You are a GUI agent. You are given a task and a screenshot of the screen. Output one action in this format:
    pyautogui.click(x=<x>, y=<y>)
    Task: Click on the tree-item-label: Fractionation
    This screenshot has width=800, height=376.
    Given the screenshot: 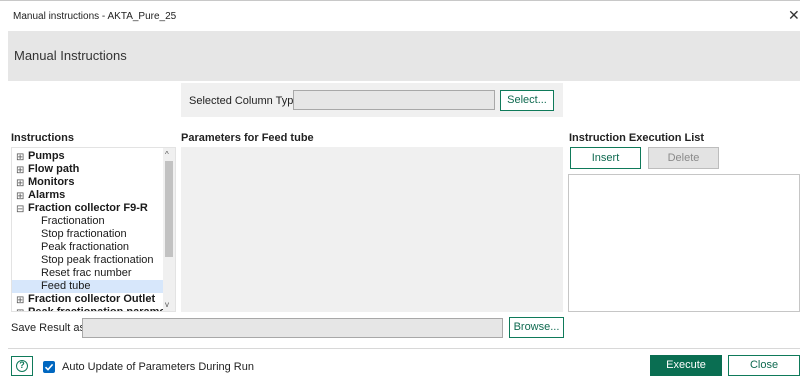 What is the action you would take?
    pyautogui.click(x=73, y=221)
    